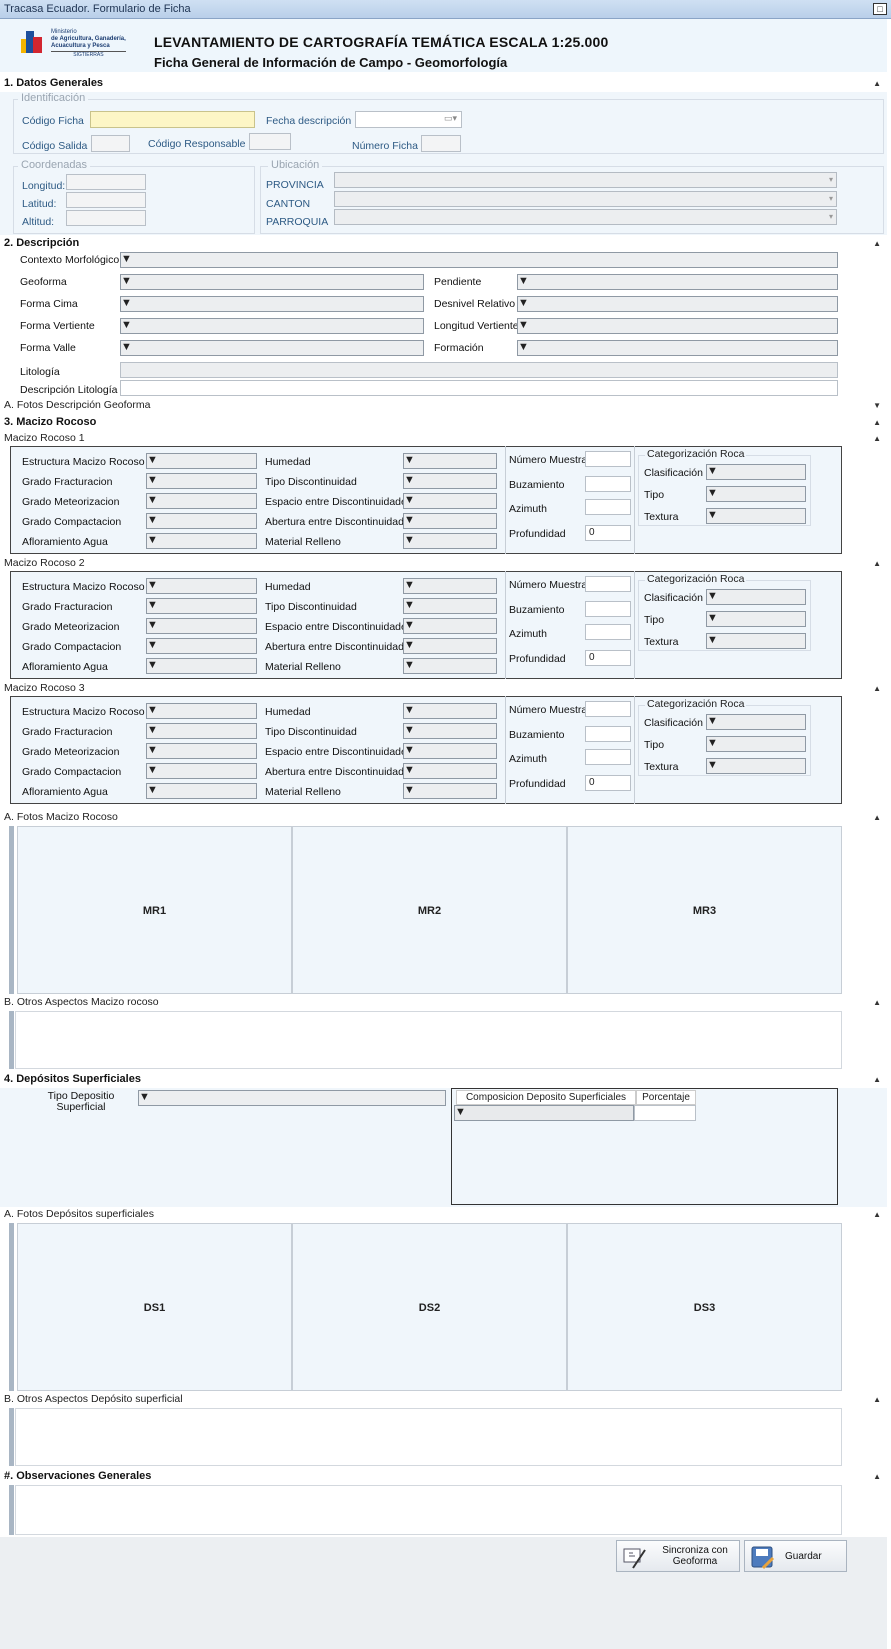 This screenshot has width=891, height=1649. Describe the element at coordinates (429, 910) in the screenshot. I see `photo-mr2: MR2` at that location.